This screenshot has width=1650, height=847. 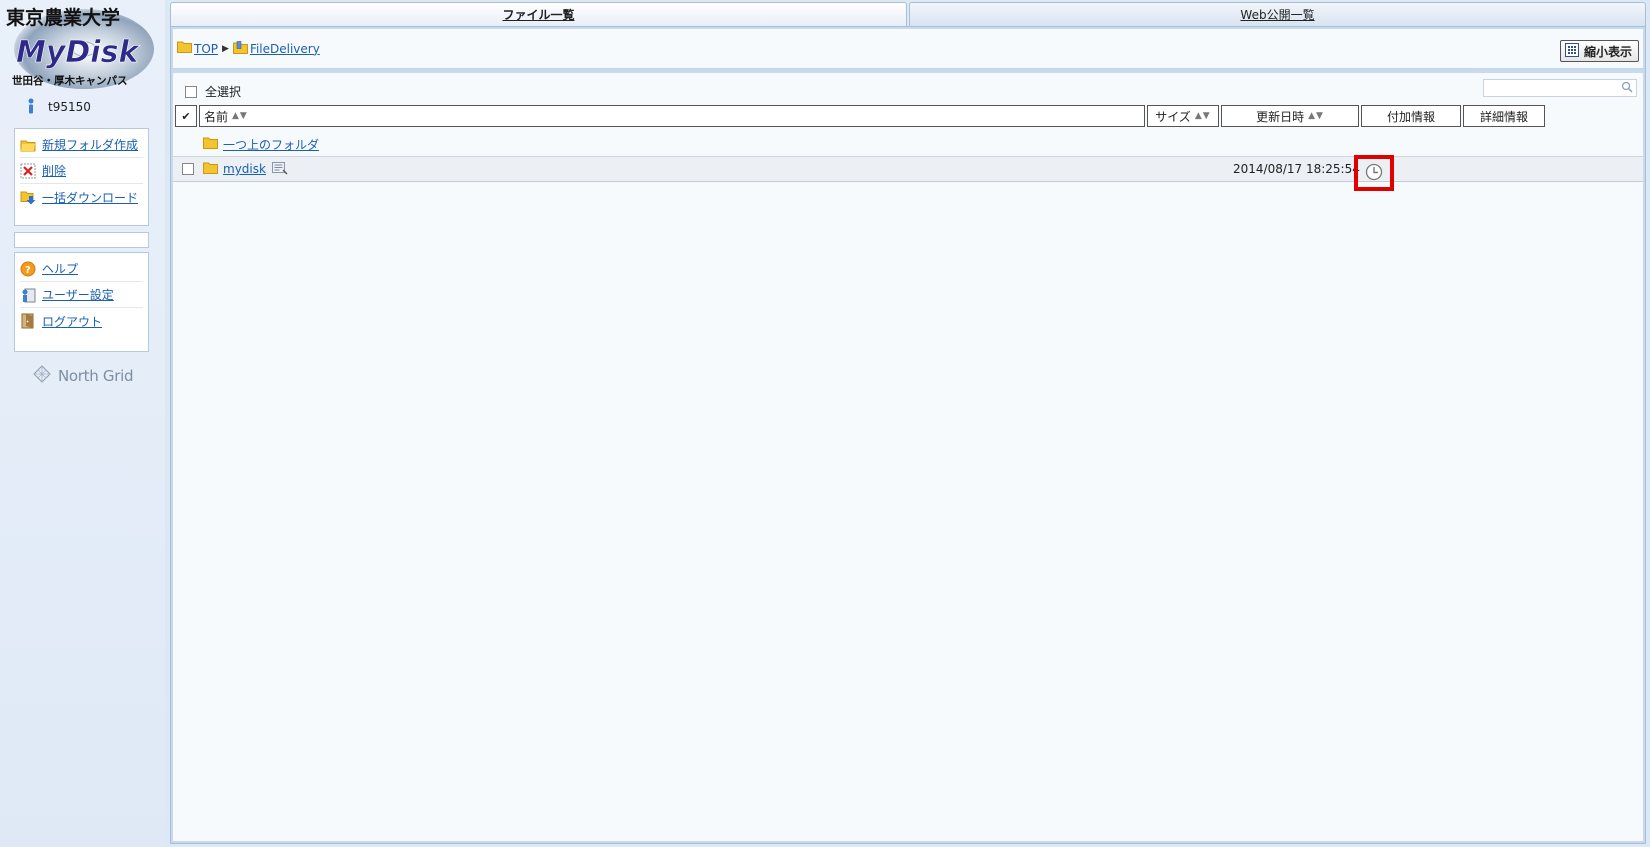 I want to click on tab-web-publish-list: Web公開一覧, so click(x=1277, y=14).